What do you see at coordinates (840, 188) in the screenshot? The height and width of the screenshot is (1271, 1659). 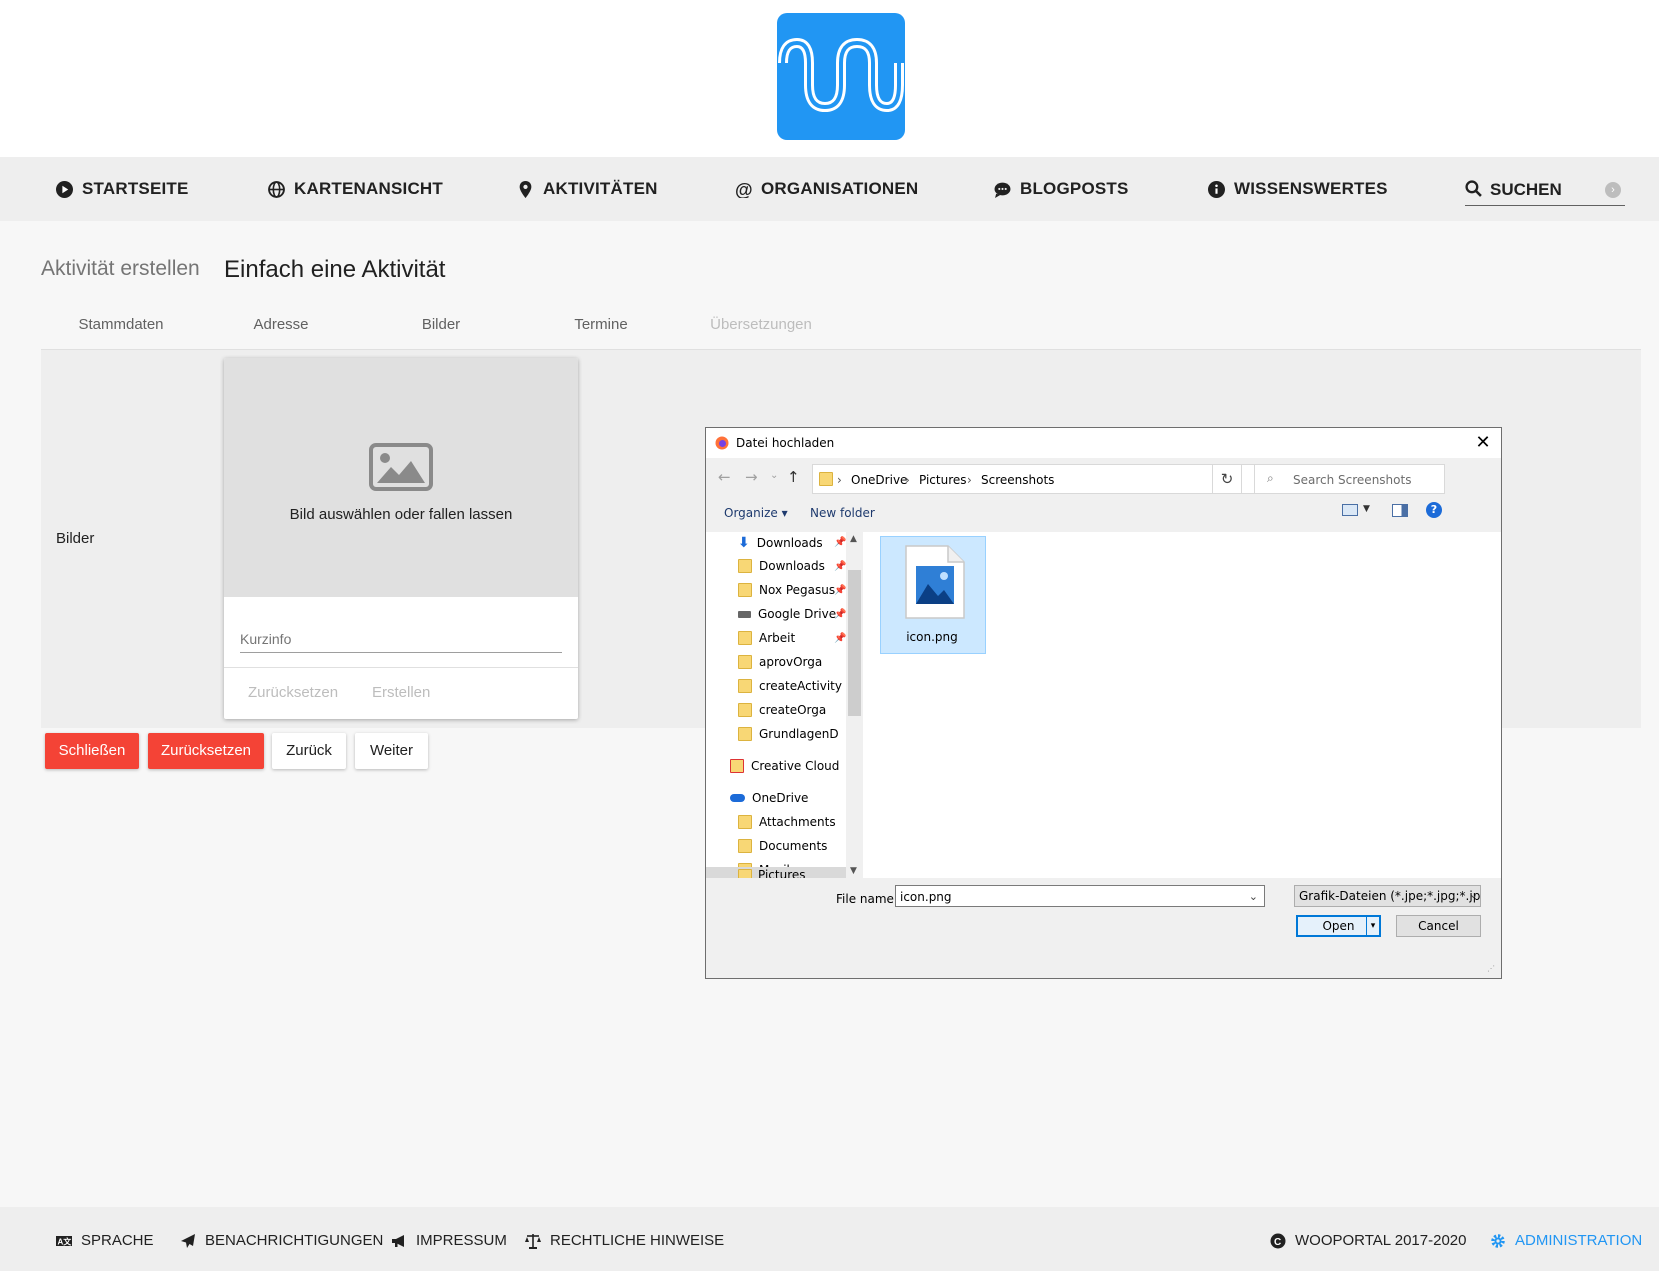 I see `nav-organisationen-label: Organisationen` at bounding box center [840, 188].